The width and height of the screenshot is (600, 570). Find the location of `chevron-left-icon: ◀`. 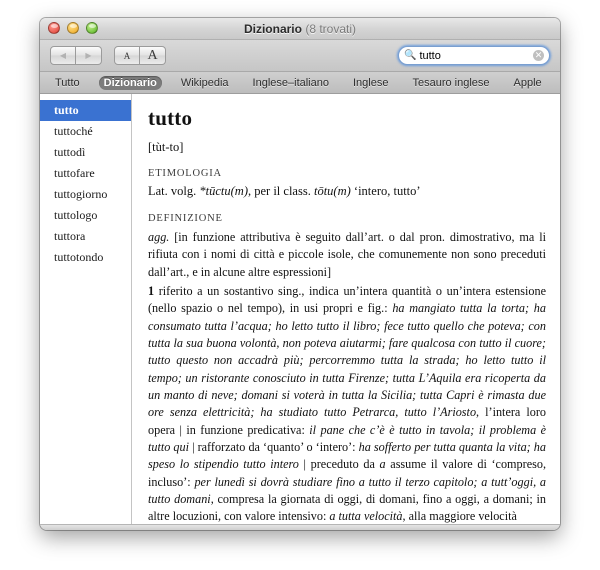

chevron-left-icon: ◀ is located at coordinates (63, 55).